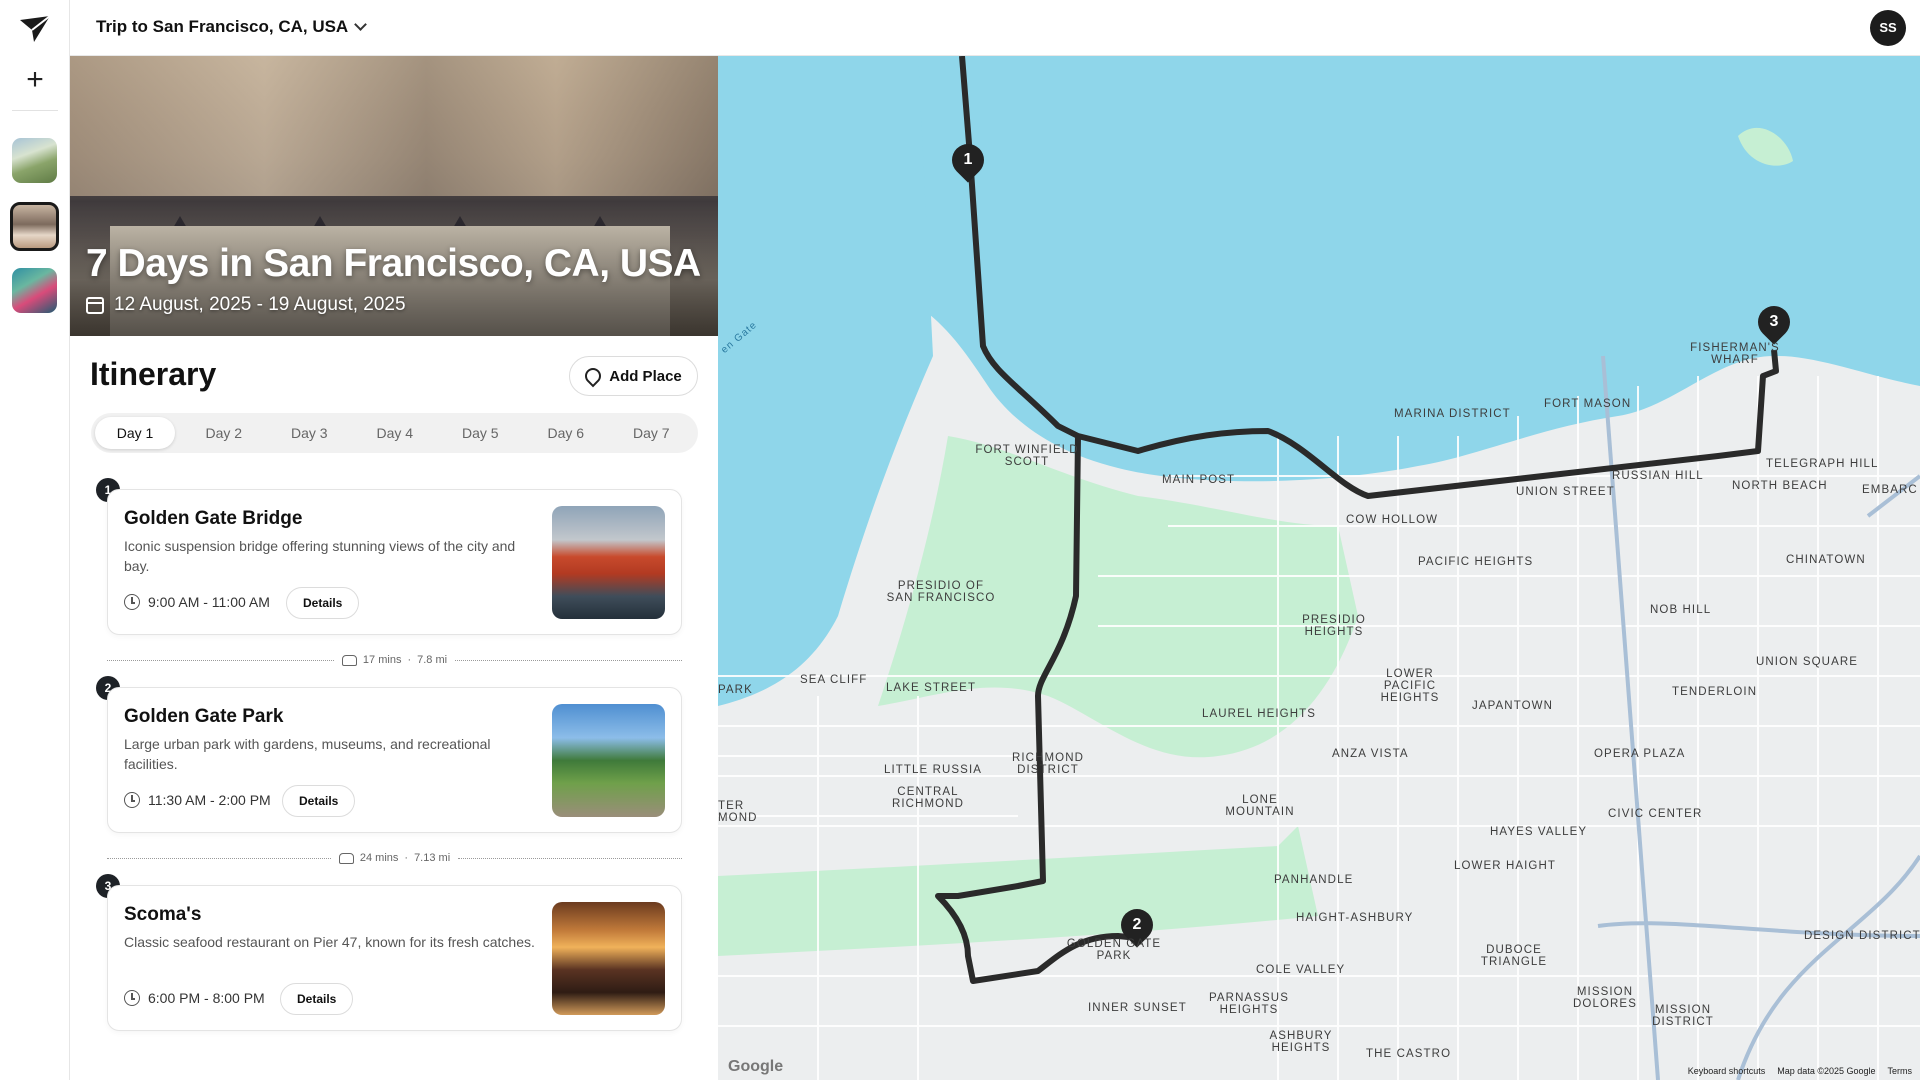 The image size is (1920, 1080). I want to click on hero-title: 7 Days in San Francisco, CA, USA, so click(393, 263).